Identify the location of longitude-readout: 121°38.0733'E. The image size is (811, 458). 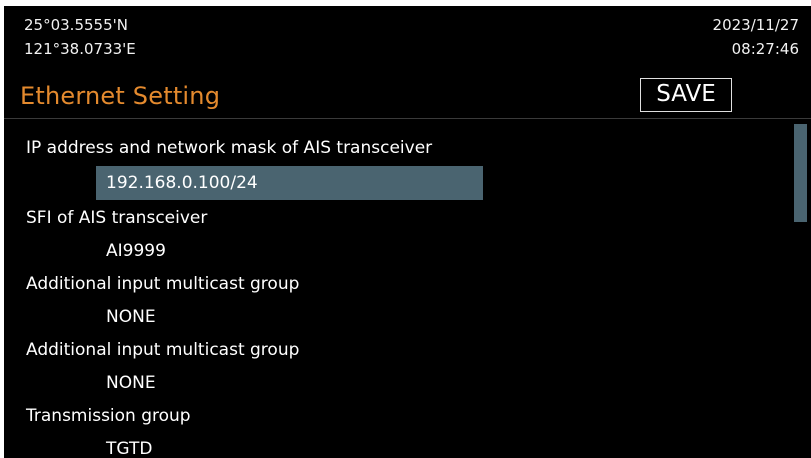
(80, 49).